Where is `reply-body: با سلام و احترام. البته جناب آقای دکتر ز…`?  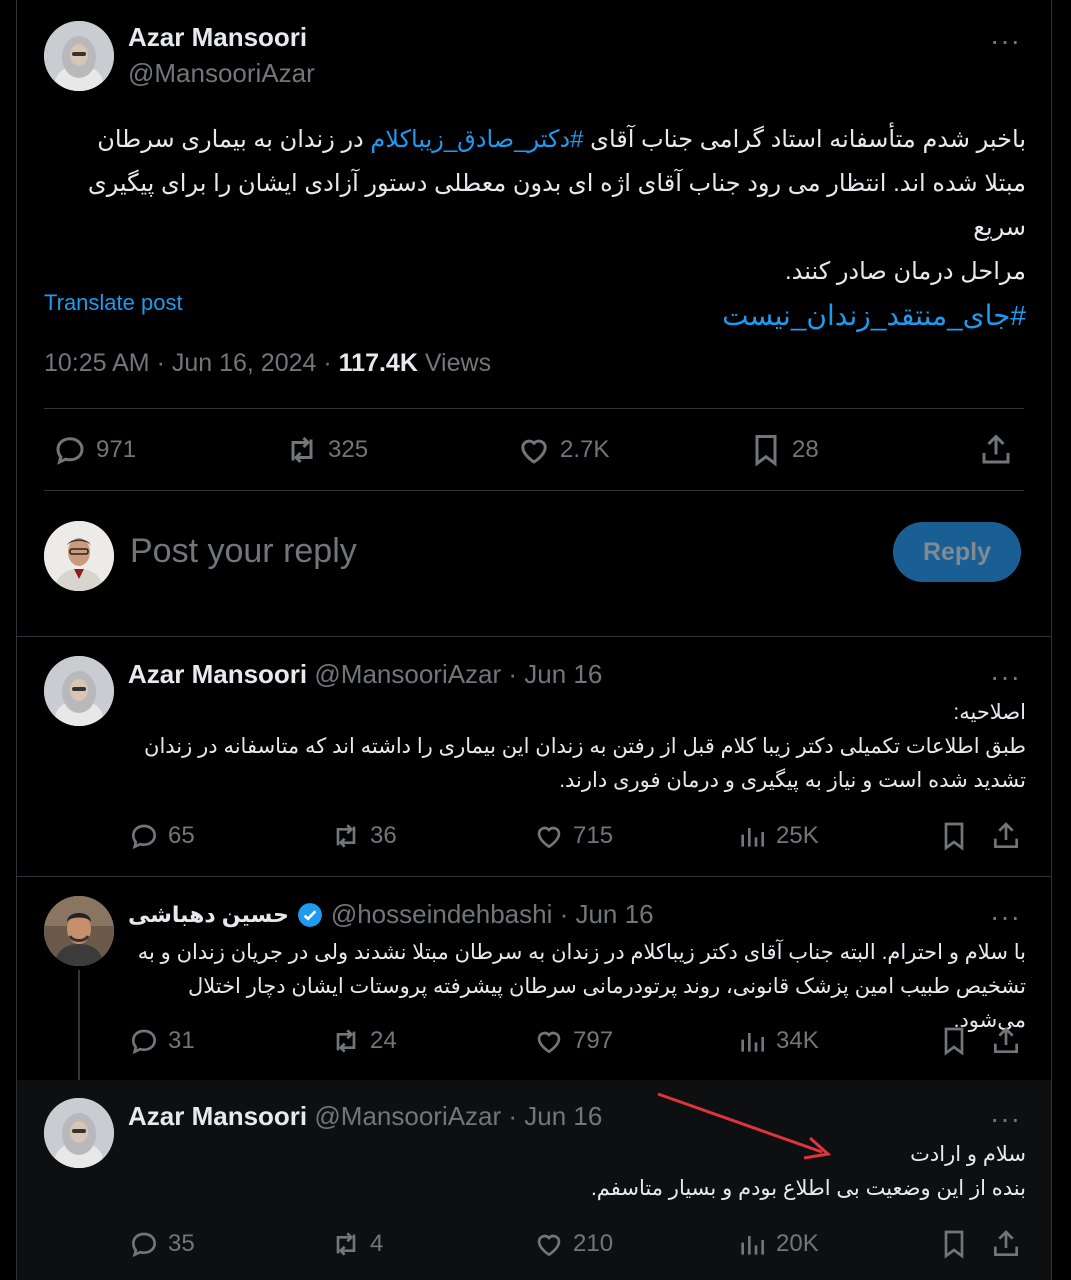 reply-body: با سلام و احترام. البته جناب آقای دکتر ز… is located at coordinates (581, 986).